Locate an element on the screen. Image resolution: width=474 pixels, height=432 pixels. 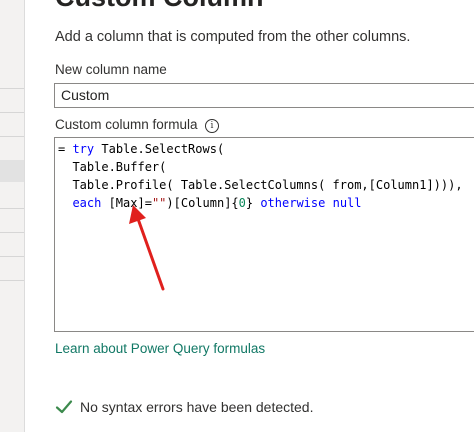
formula-token: otherwise is located at coordinates (293, 203).